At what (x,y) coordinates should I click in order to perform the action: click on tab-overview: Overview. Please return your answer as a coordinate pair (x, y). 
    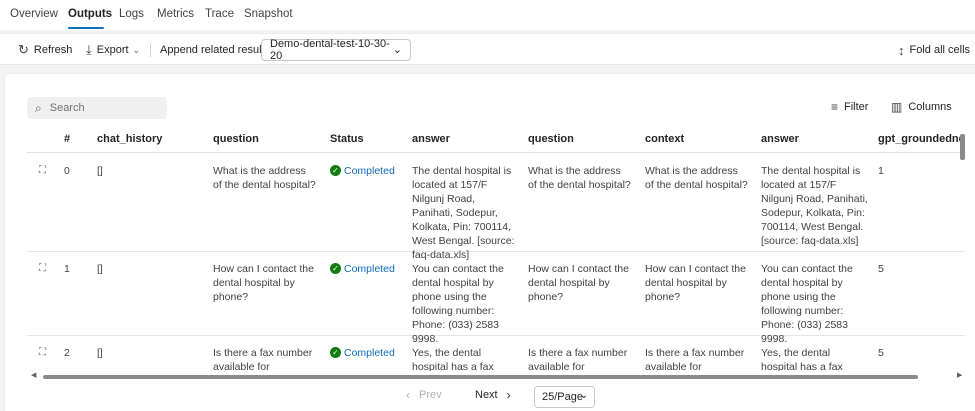
    Looking at the image, I should click on (34, 14).